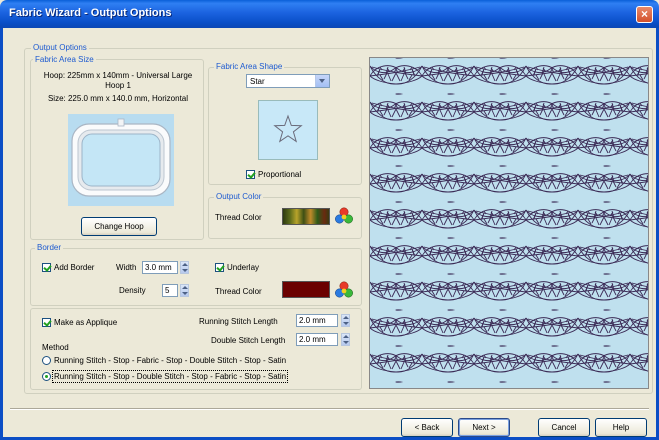  Describe the element at coordinates (248, 340) in the screenshot. I see `double-stitch-length-label: Double Stitch Length` at that location.